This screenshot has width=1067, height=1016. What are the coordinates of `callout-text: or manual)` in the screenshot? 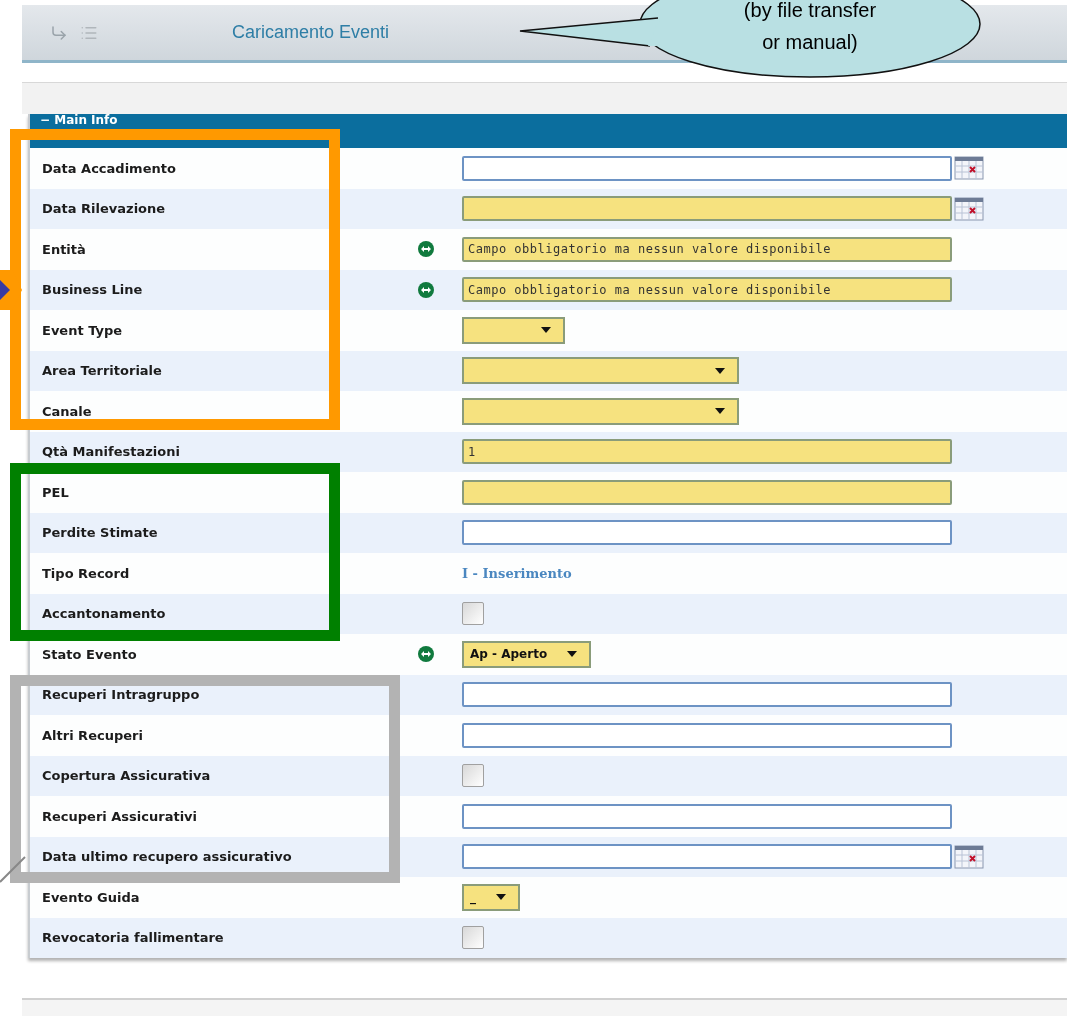 It's located at (810, 42).